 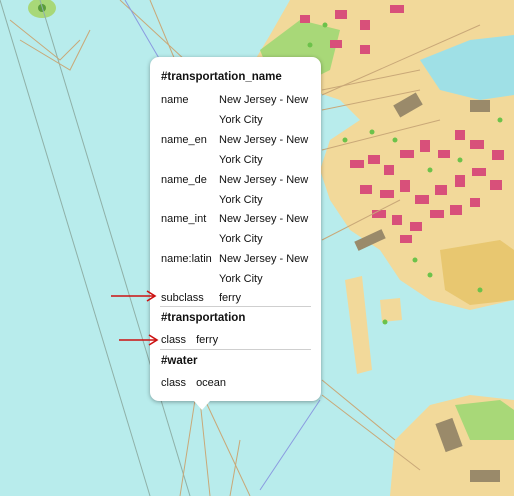 What do you see at coordinates (264, 190) in the screenshot?
I see `row-value-name-de: New Jersey - New York City` at bounding box center [264, 190].